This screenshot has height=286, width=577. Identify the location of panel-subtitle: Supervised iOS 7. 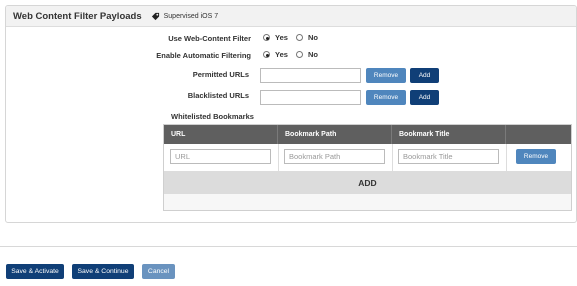
(191, 16).